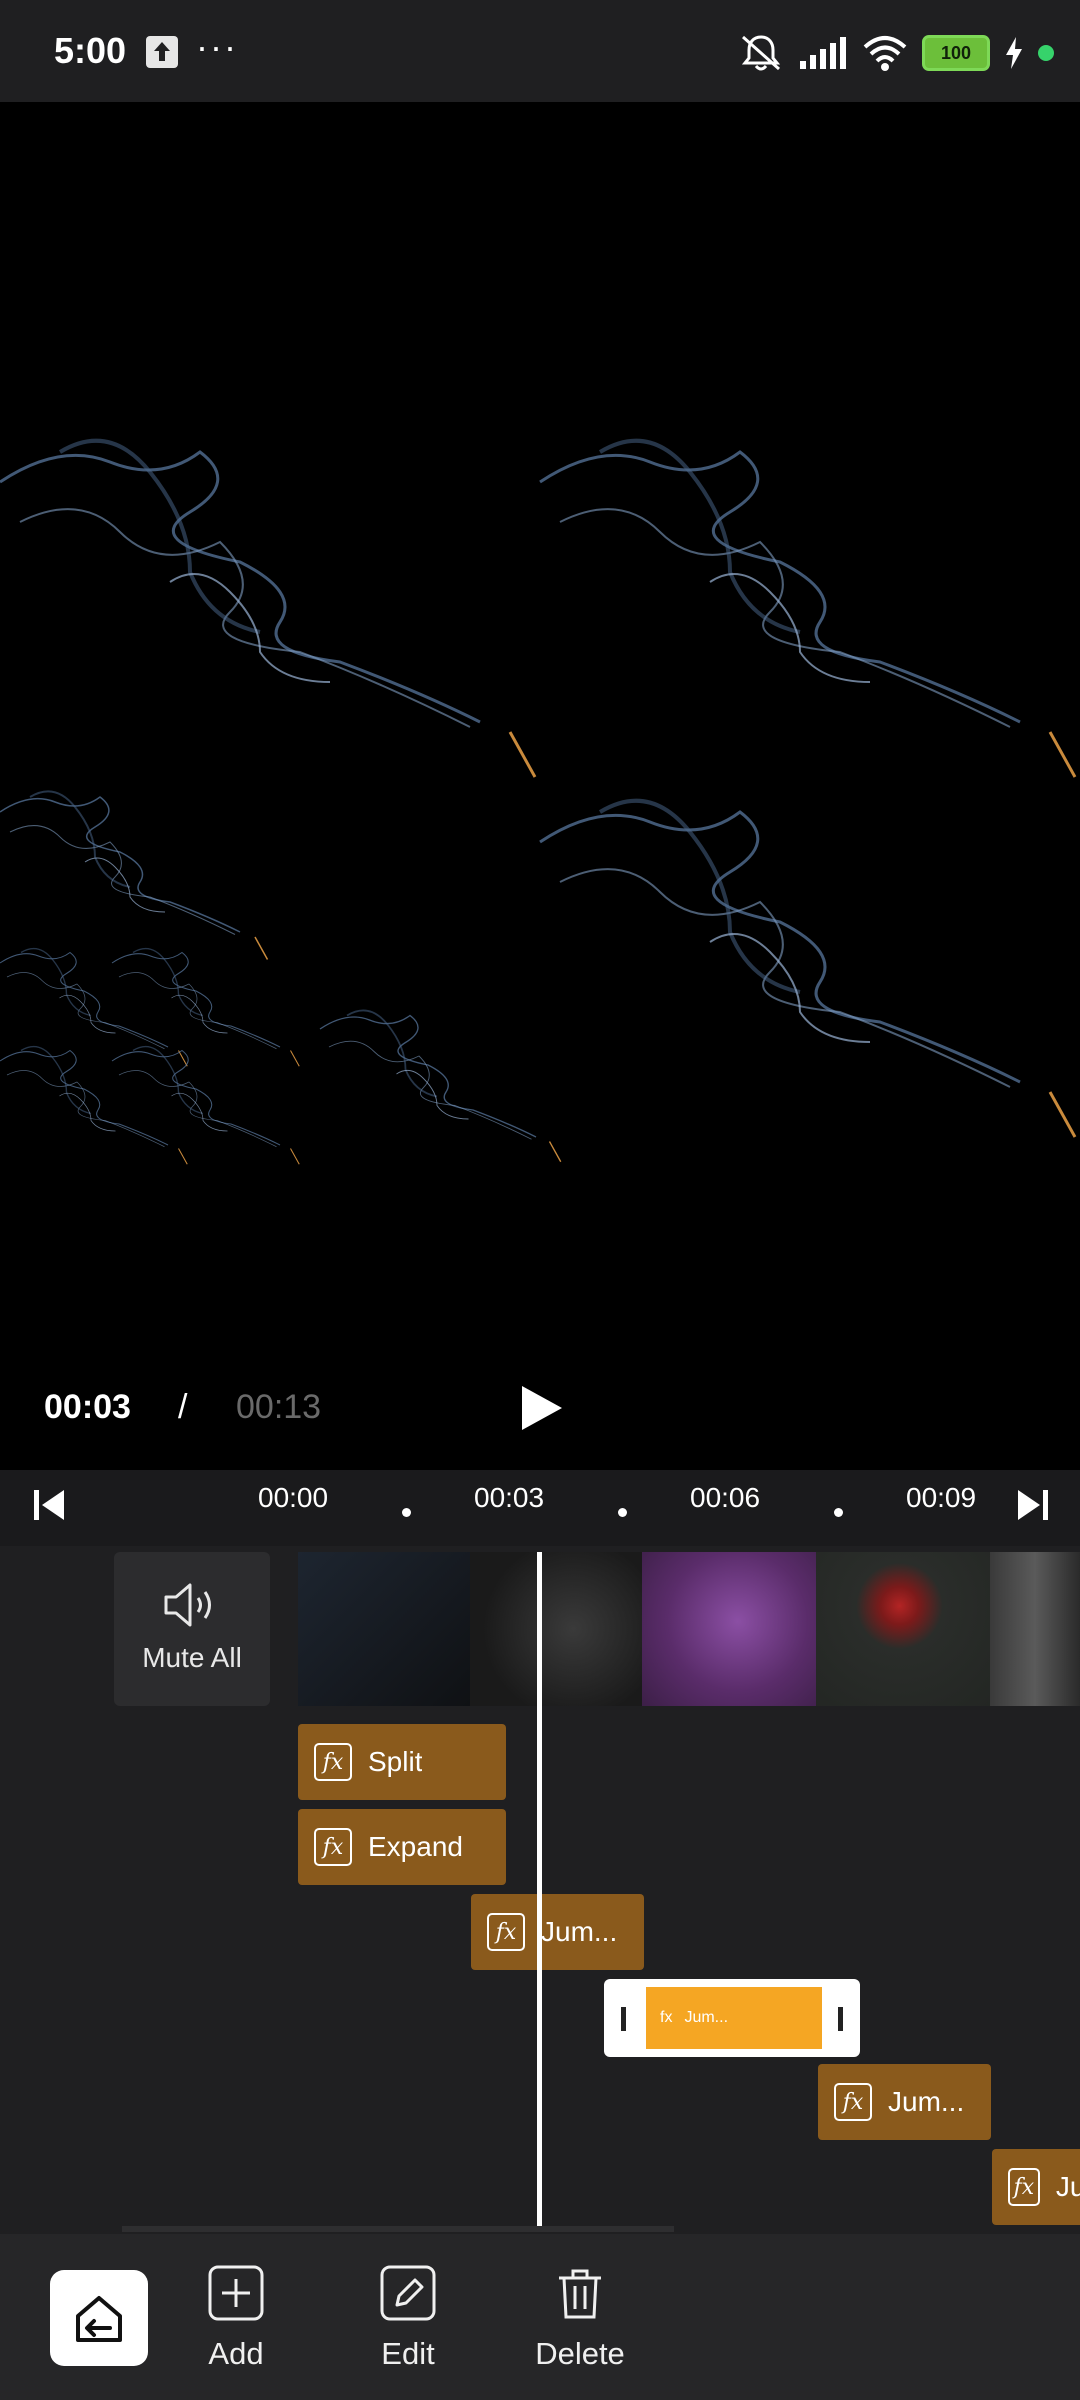 This screenshot has width=1080, height=2400. Describe the element at coordinates (541, 1408) in the screenshot. I see `play-icon` at that location.